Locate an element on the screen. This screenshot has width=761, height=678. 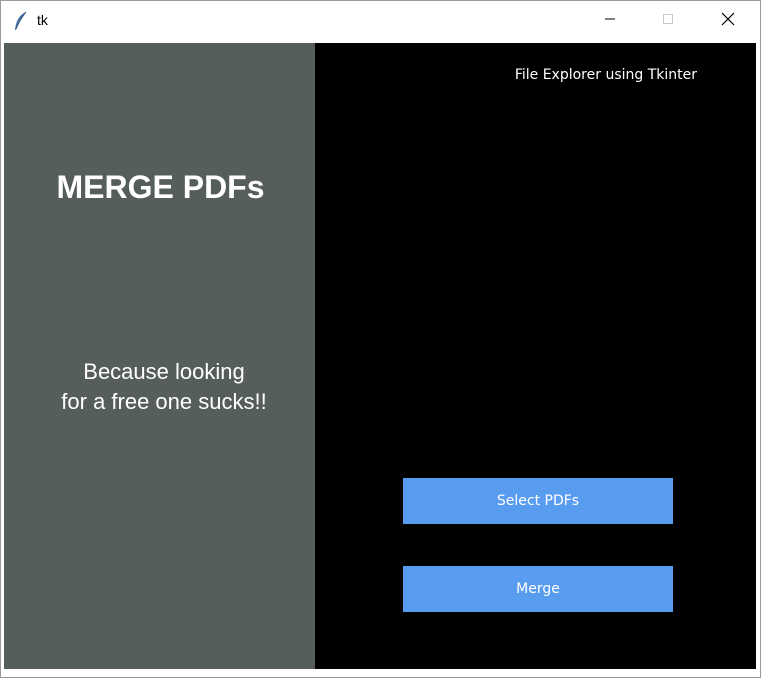
minimize-icon is located at coordinates (610, 21).